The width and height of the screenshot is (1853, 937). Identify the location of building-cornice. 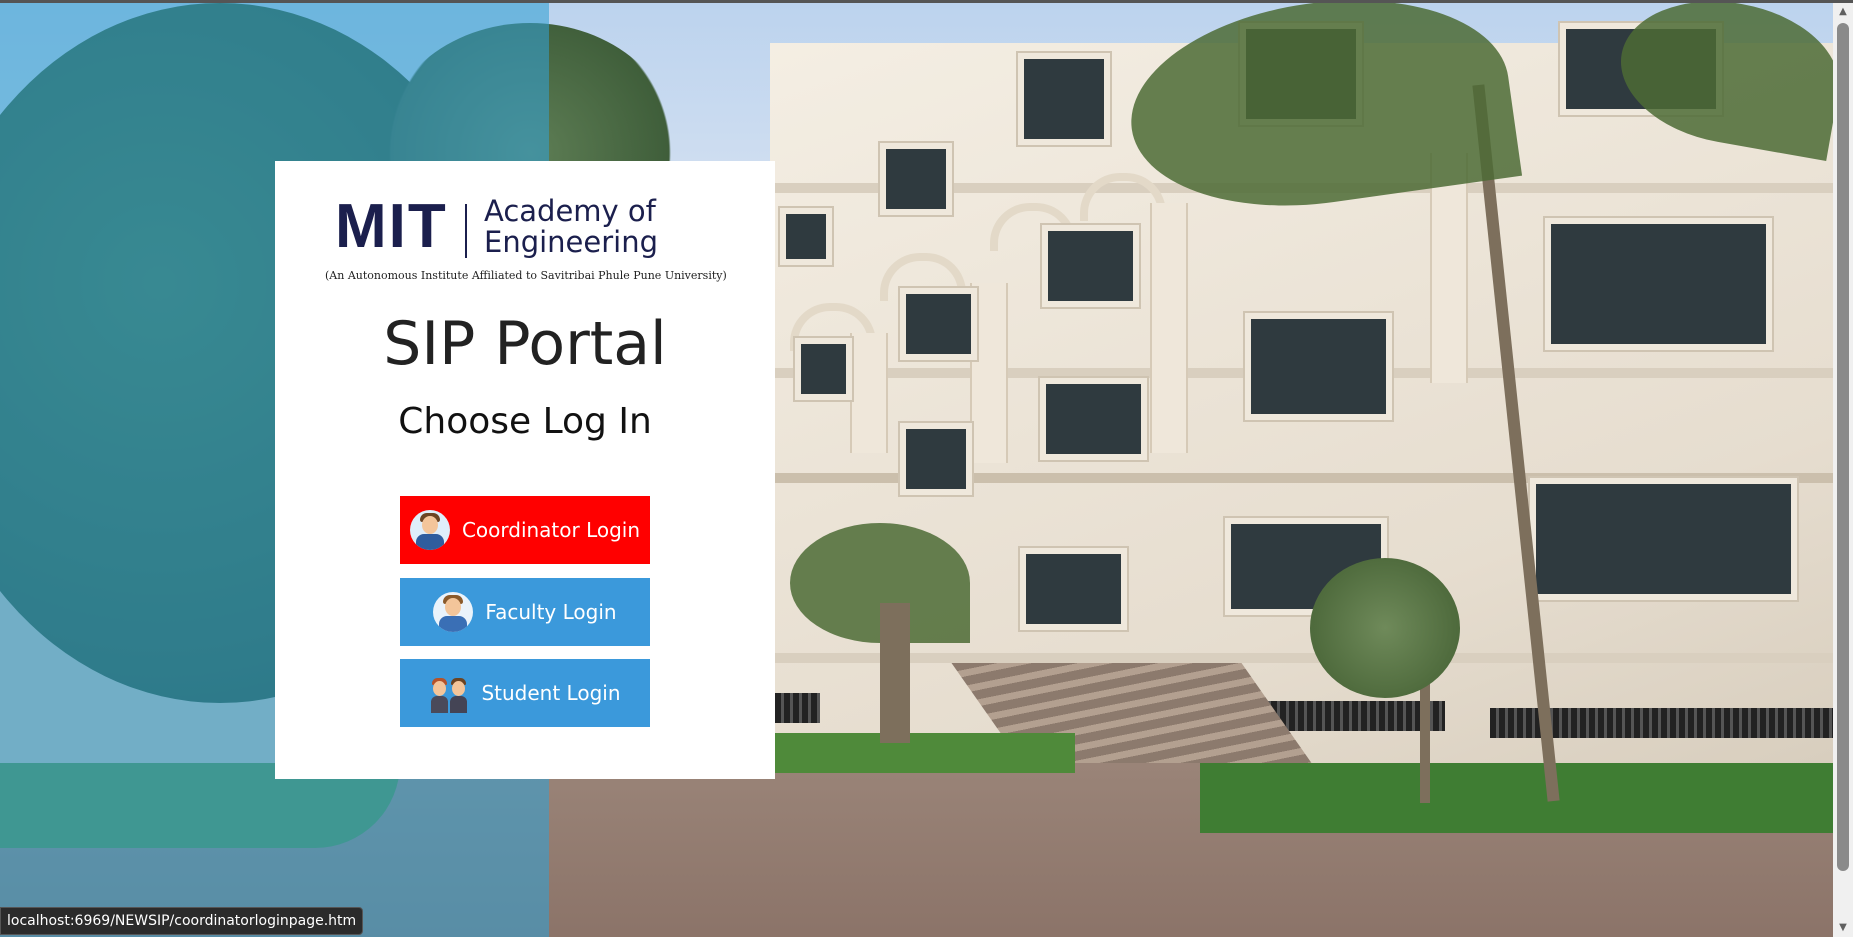
(1301, 658).